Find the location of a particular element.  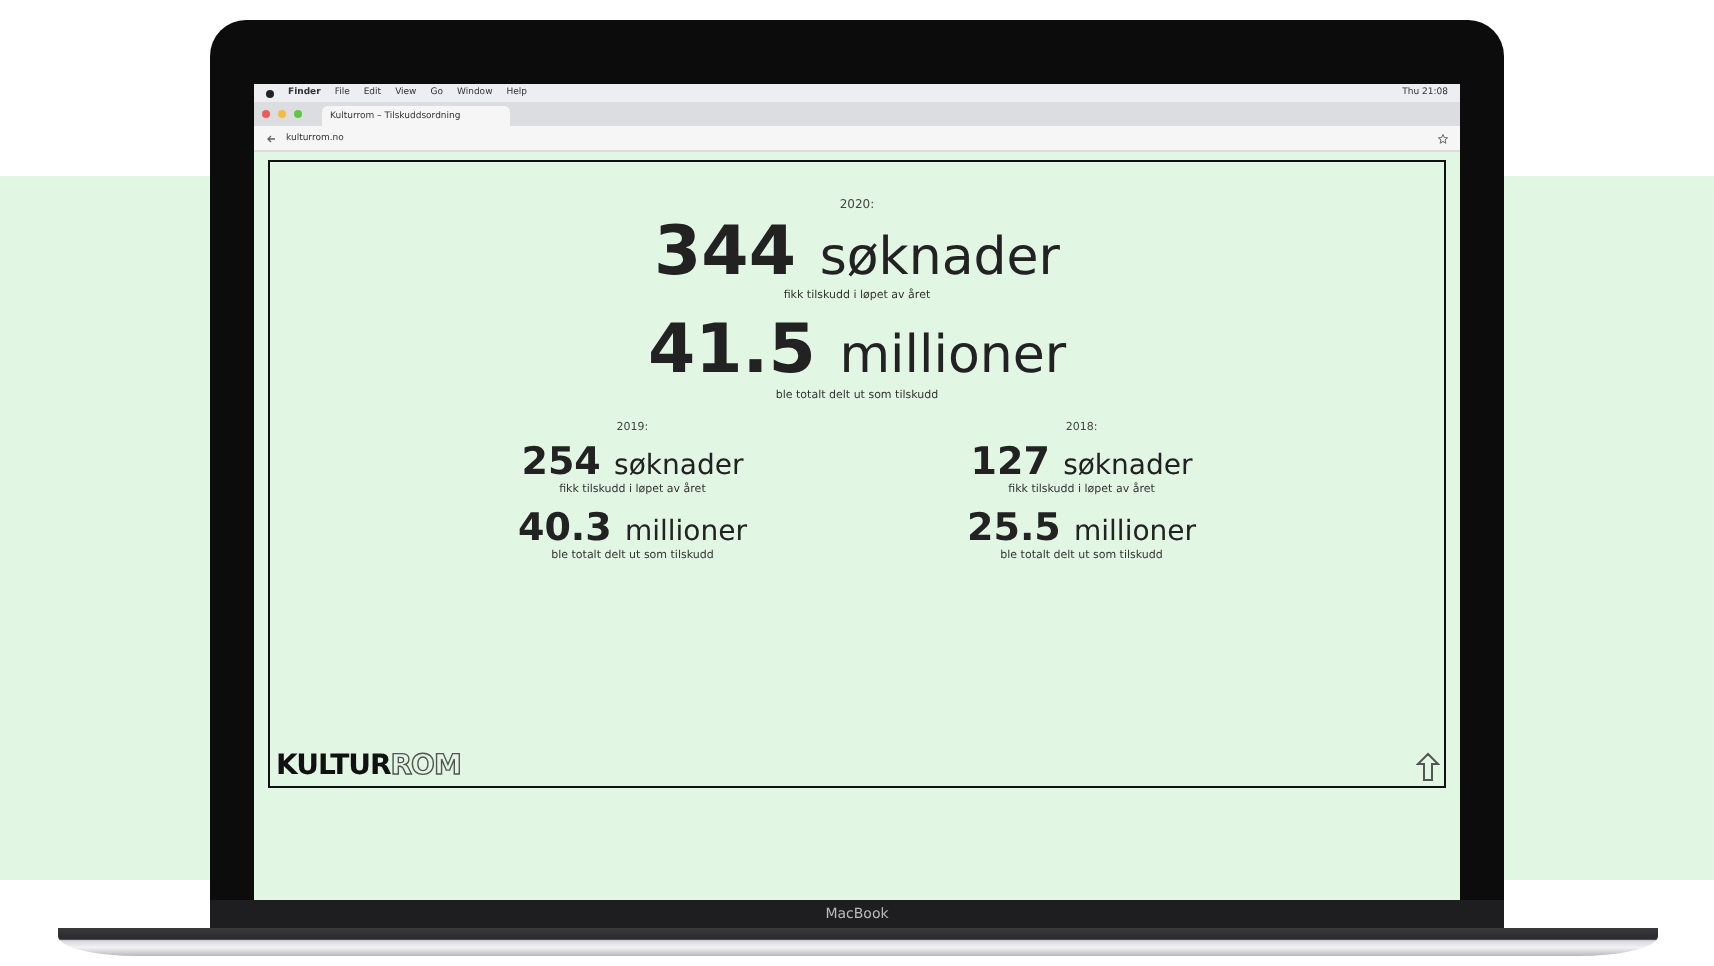

stat-figure: 127 søknader is located at coordinates (1081, 462).